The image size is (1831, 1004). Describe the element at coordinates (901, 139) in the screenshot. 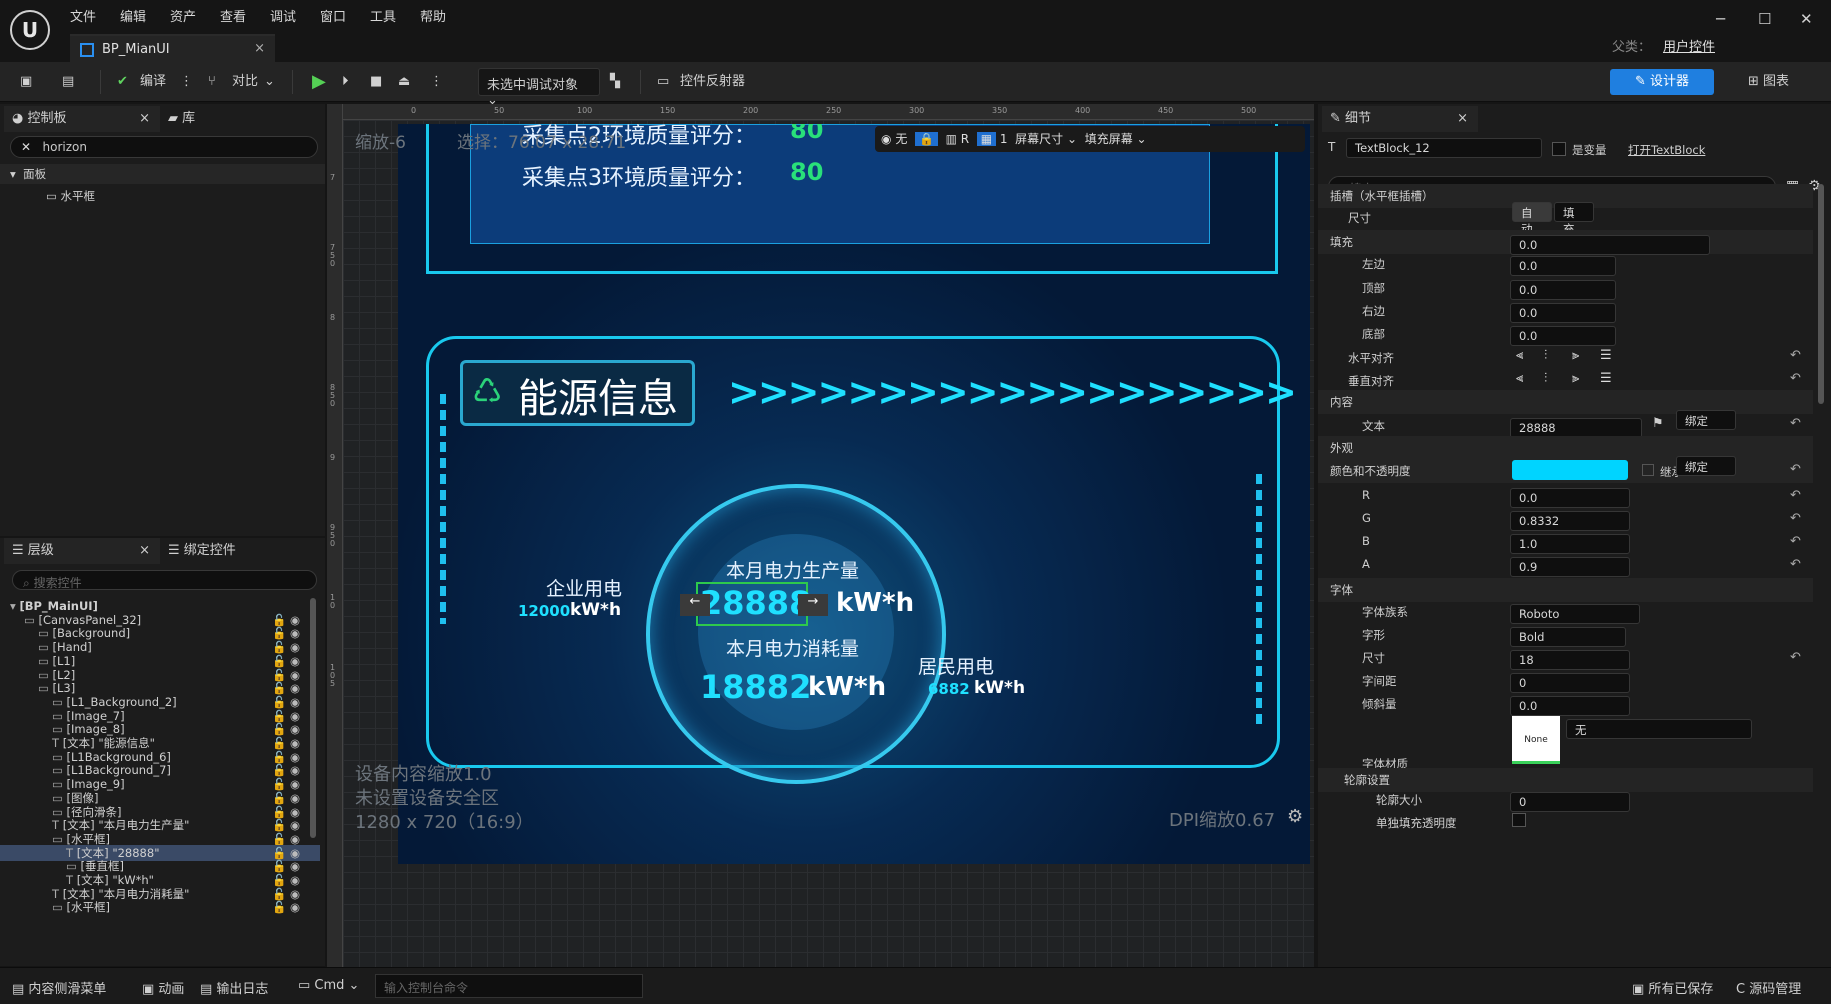

I see `localization-none: 无` at that location.